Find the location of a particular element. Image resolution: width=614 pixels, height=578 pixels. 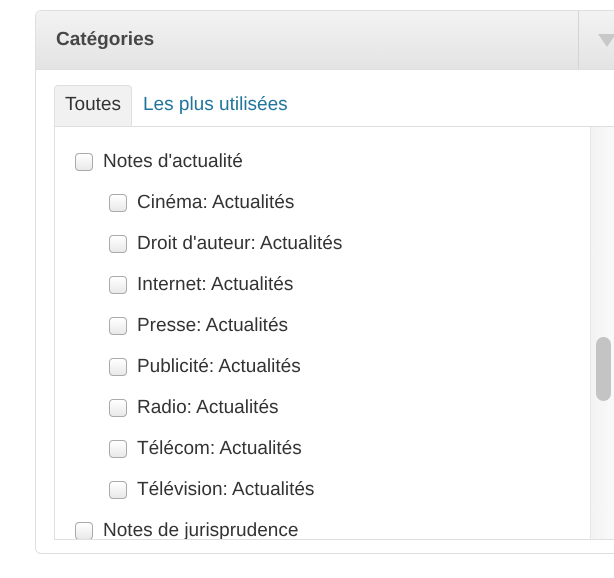

panel-title: Catégories is located at coordinates (105, 40).